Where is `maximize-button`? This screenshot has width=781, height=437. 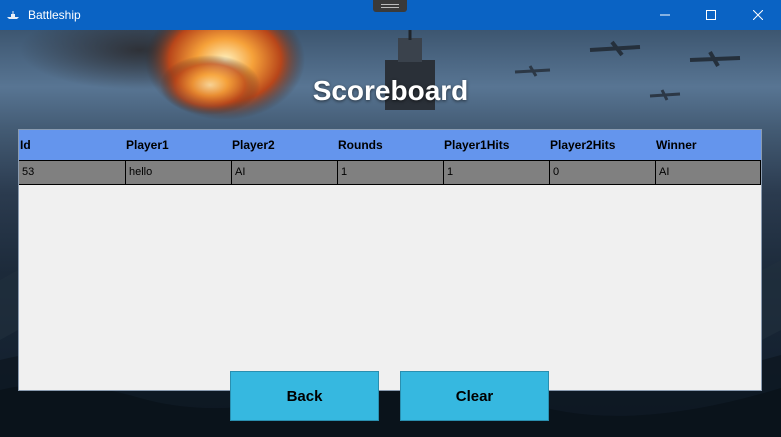
maximize-button is located at coordinates (711, 15).